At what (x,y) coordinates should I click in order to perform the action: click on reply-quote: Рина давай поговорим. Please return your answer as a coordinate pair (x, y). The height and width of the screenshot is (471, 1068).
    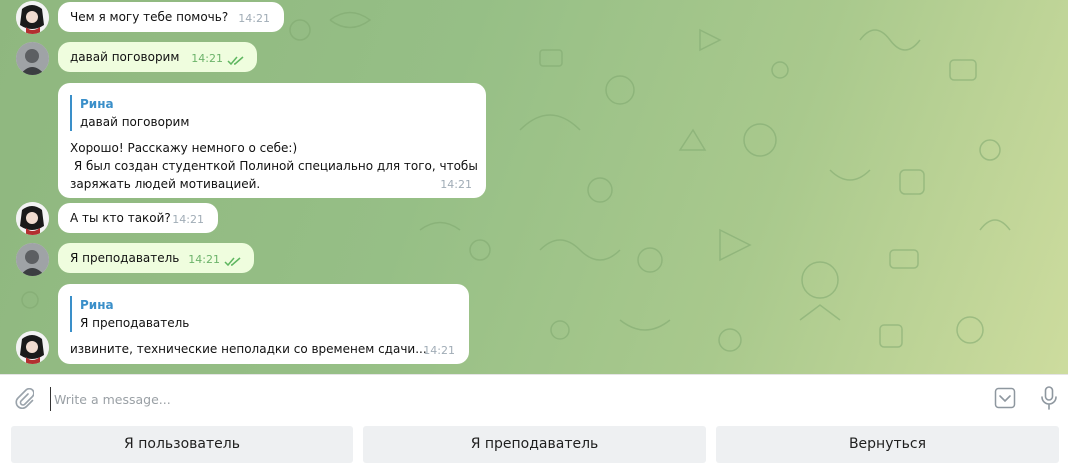
    Looking at the image, I should click on (272, 113).